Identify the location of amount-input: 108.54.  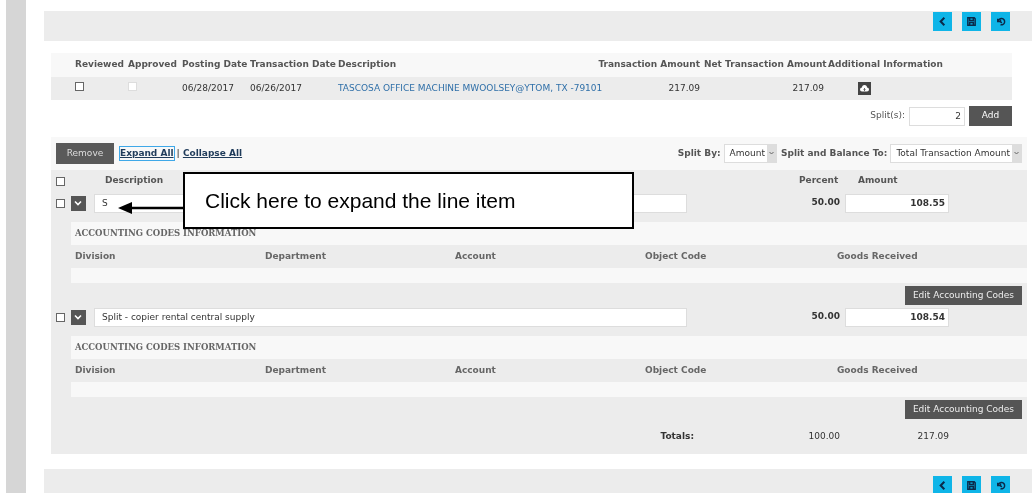
(897, 317).